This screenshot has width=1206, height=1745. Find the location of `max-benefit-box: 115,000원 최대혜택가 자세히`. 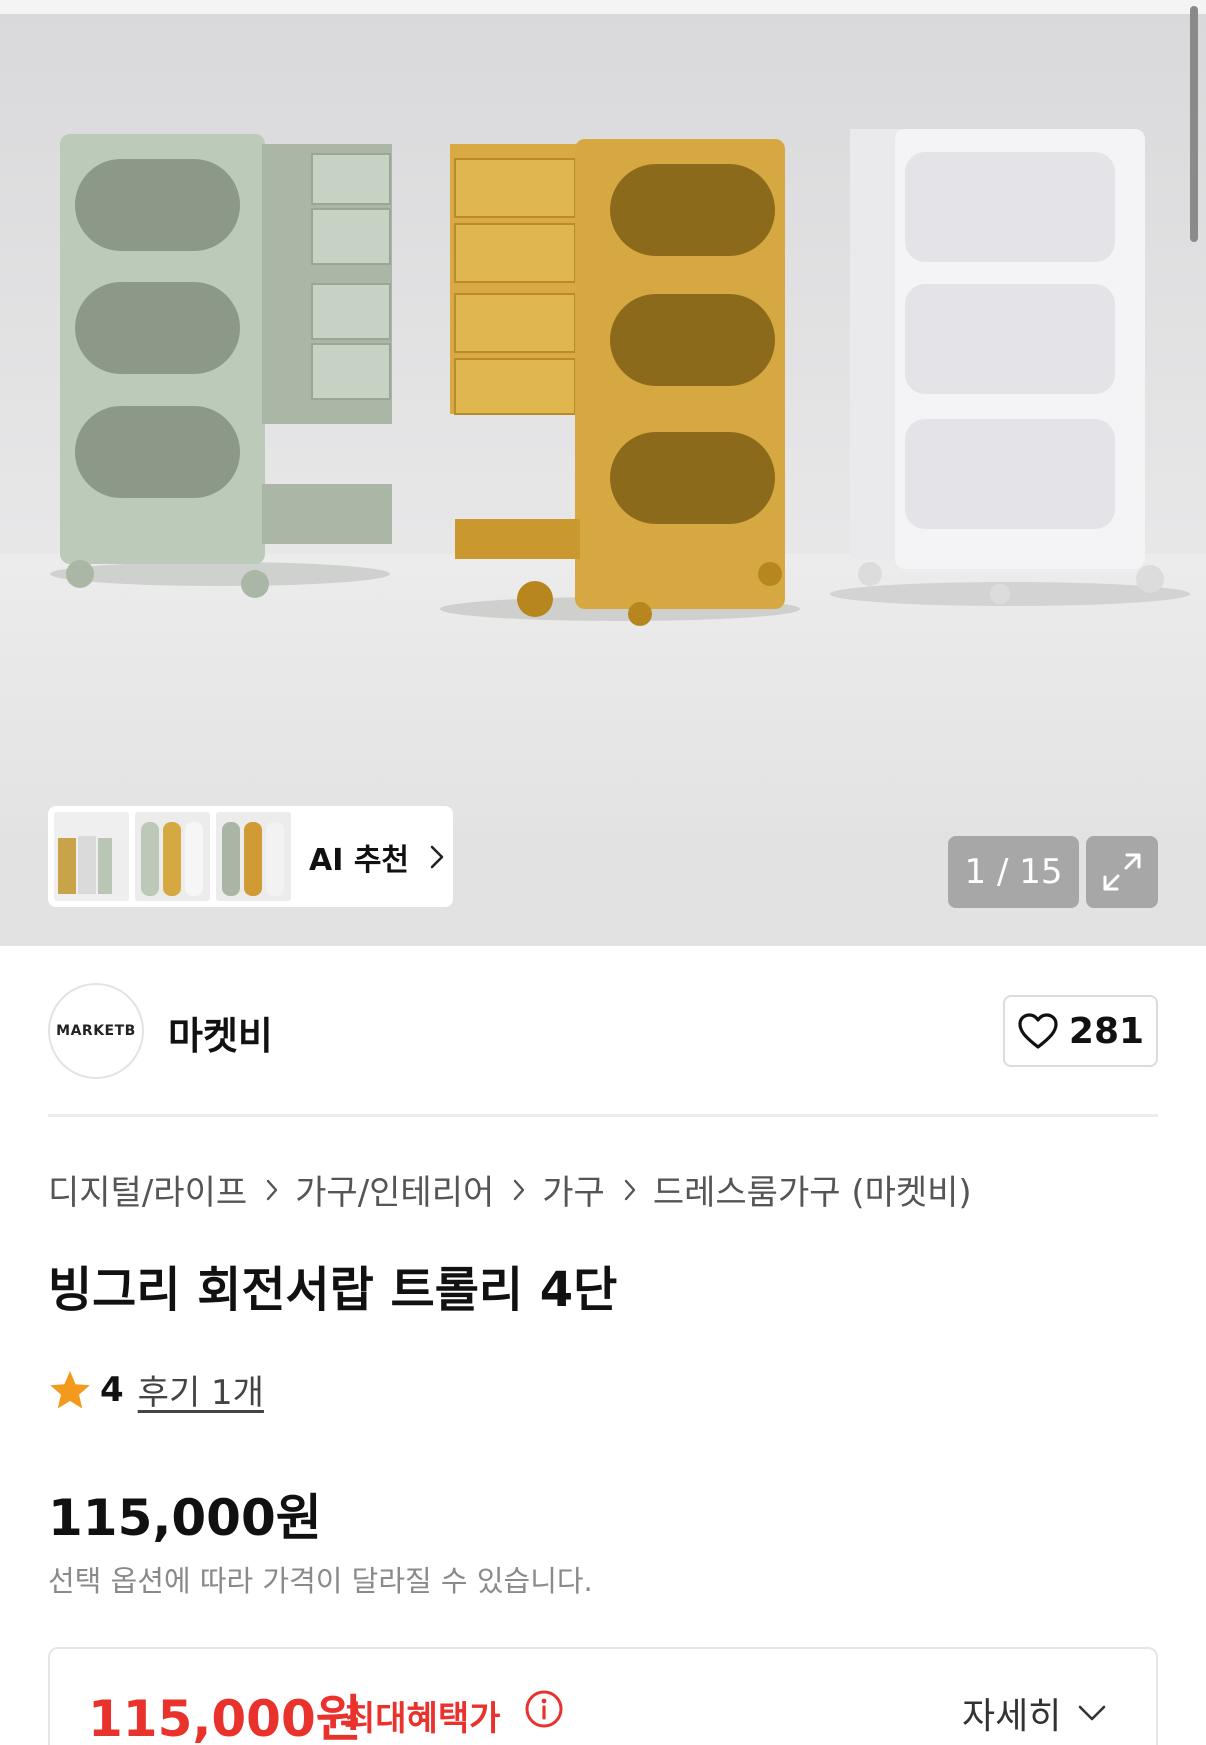

max-benefit-box: 115,000원 최대혜택가 자세히 is located at coordinates (603, 1696).